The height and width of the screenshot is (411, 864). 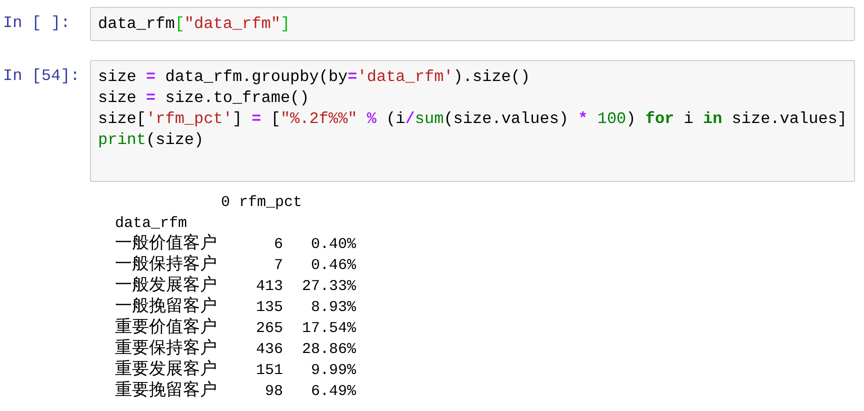 I want to click on count-value: 98, so click(x=273, y=391).